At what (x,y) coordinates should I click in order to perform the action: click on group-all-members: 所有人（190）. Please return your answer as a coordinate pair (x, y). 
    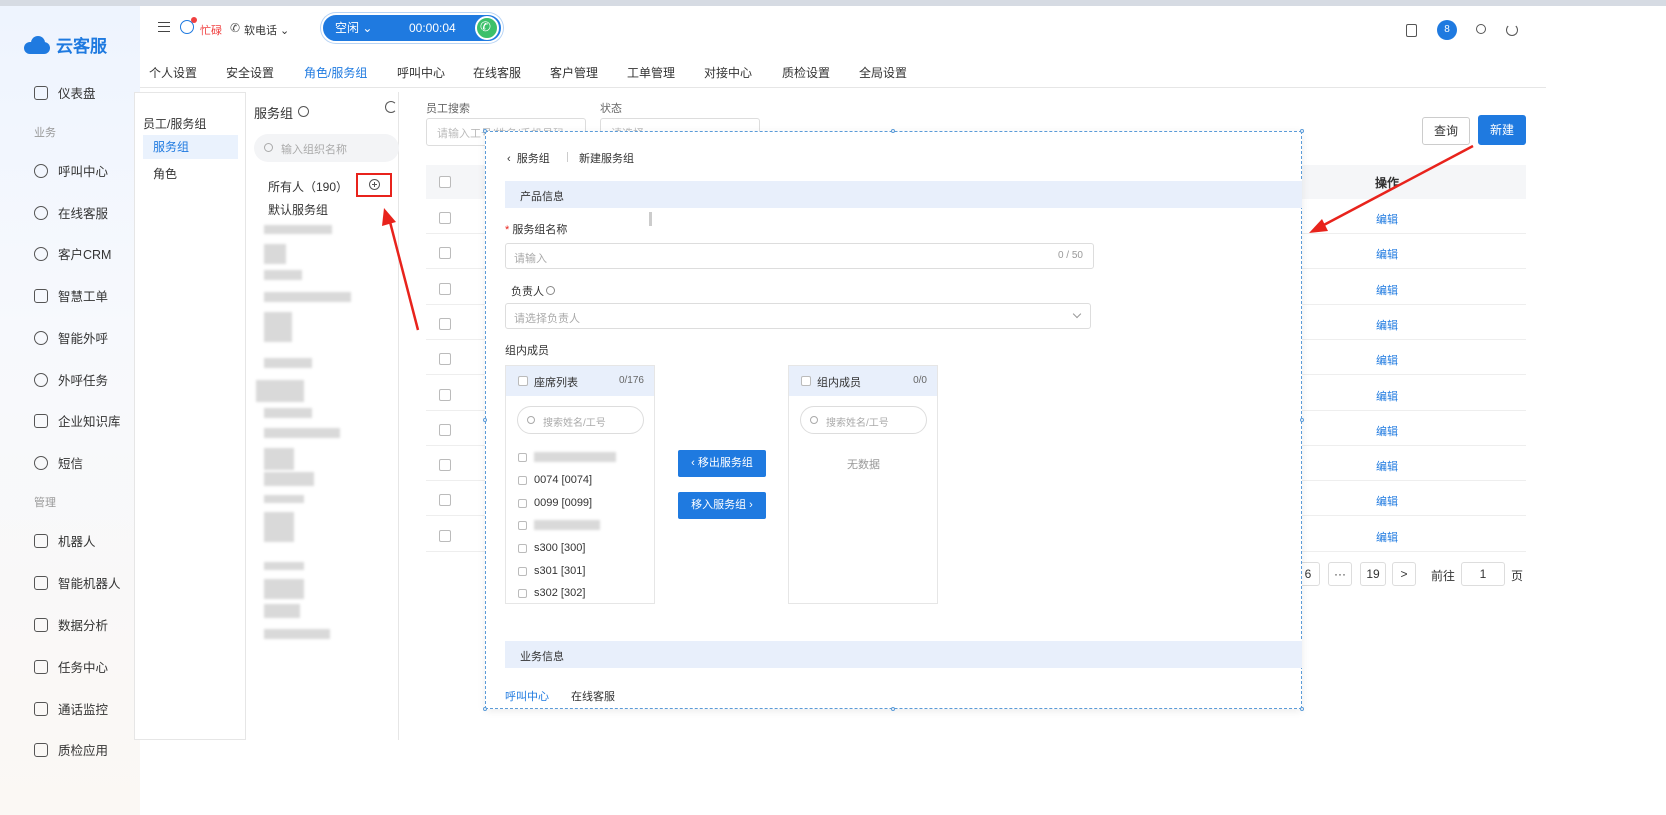
    Looking at the image, I should click on (308, 186).